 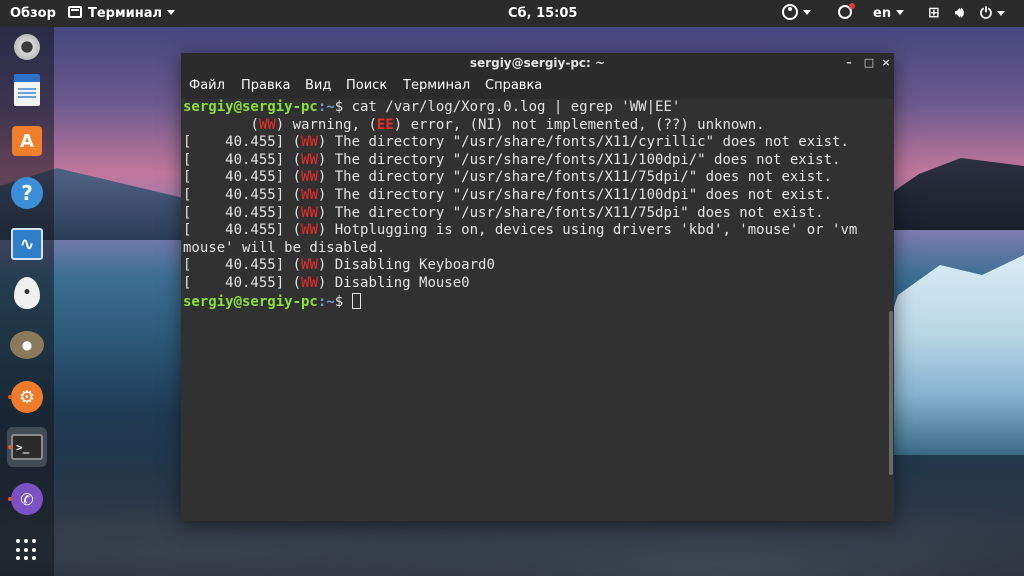 What do you see at coordinates (886, 63) in the screenshot?
I see `close-button: ×` at bounding box center [886, 63].